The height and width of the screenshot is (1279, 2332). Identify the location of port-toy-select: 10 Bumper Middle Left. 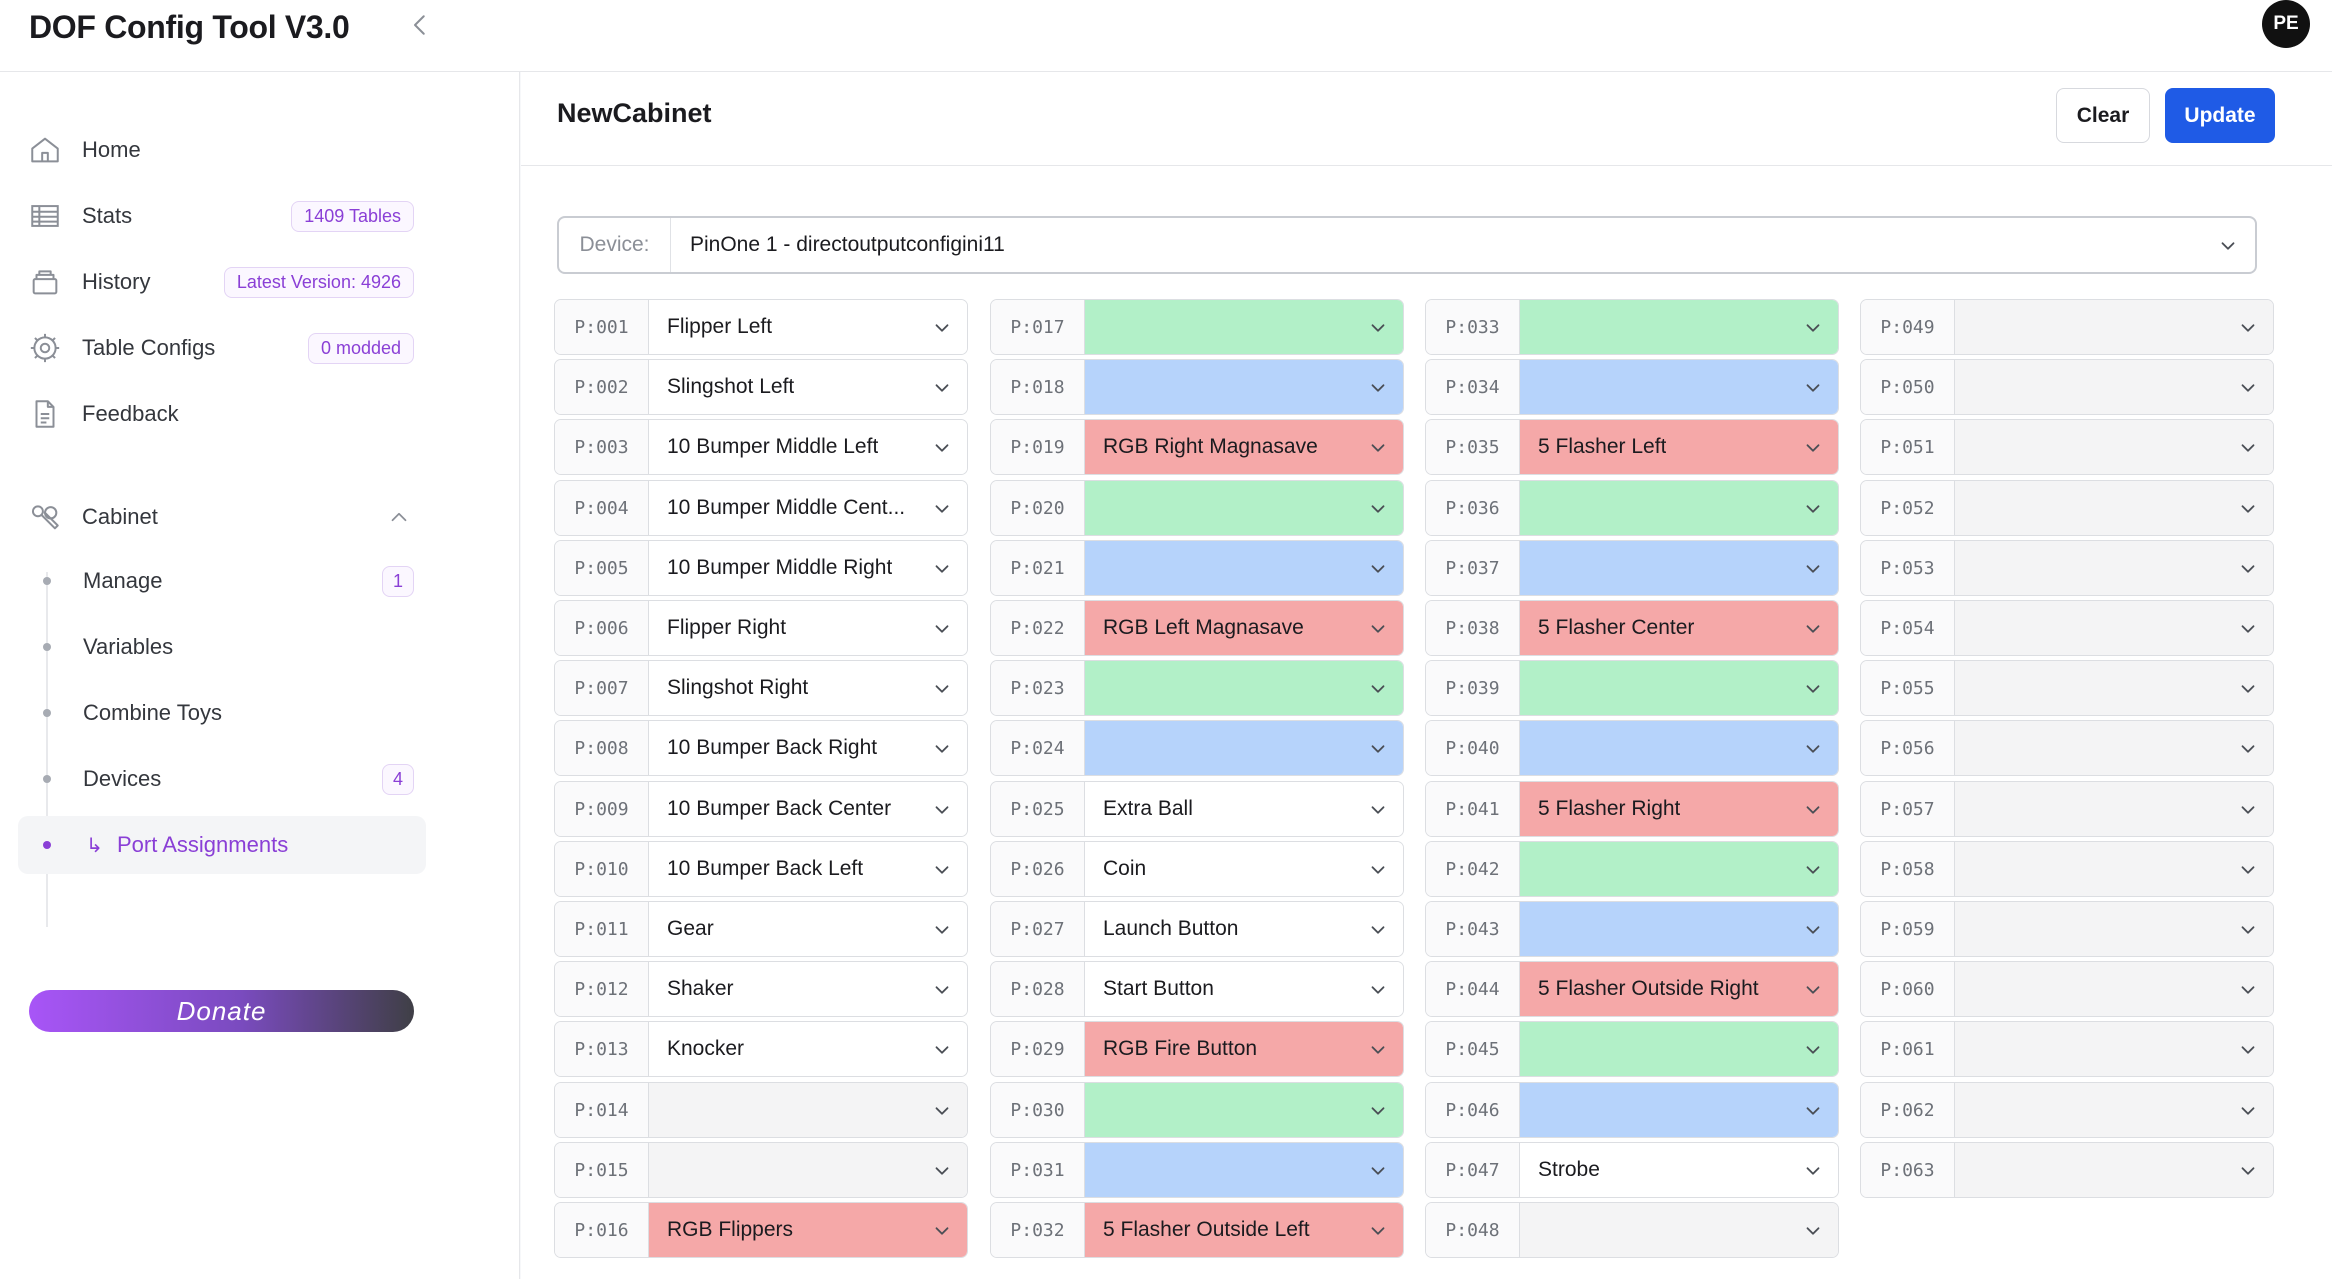
(808, 447).